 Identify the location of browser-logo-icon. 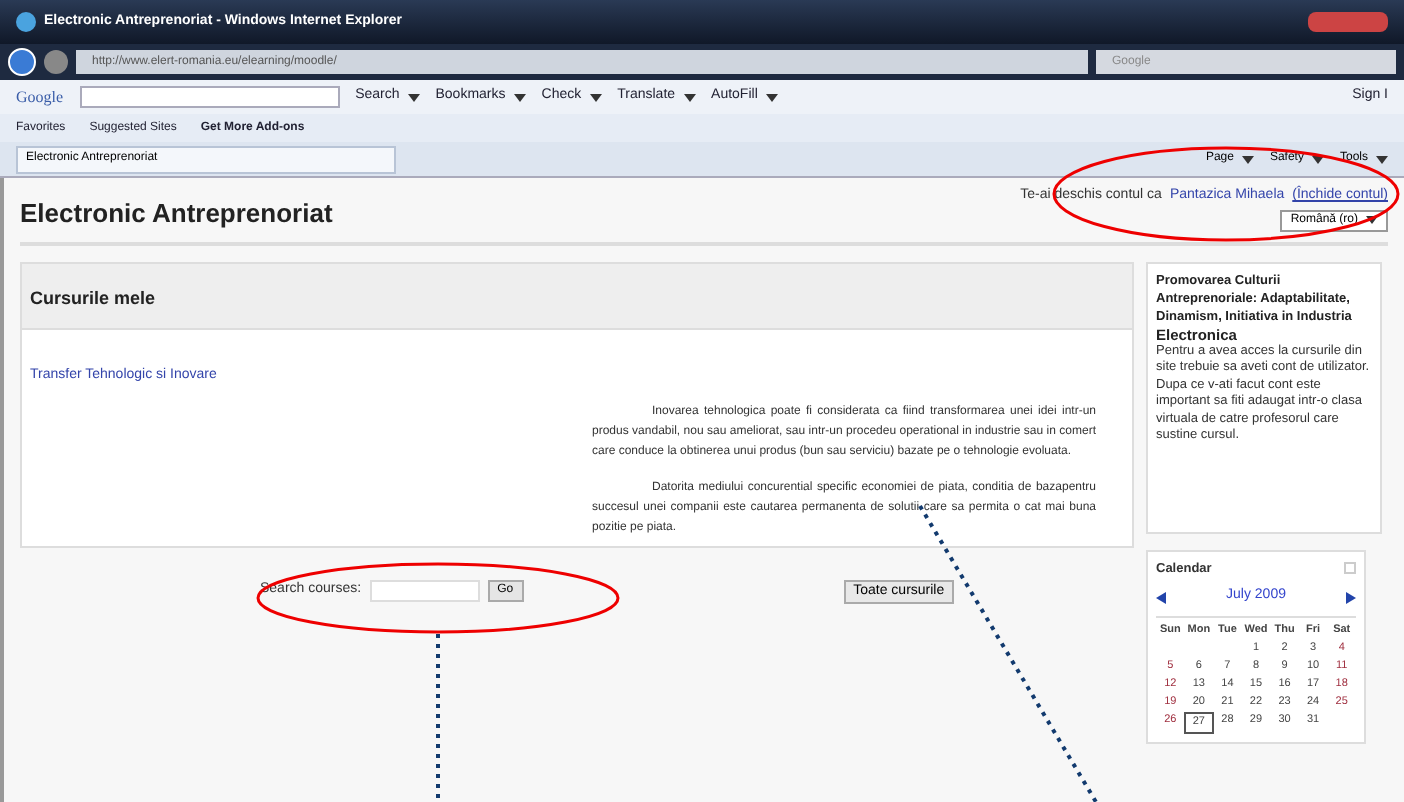
(26, 22).